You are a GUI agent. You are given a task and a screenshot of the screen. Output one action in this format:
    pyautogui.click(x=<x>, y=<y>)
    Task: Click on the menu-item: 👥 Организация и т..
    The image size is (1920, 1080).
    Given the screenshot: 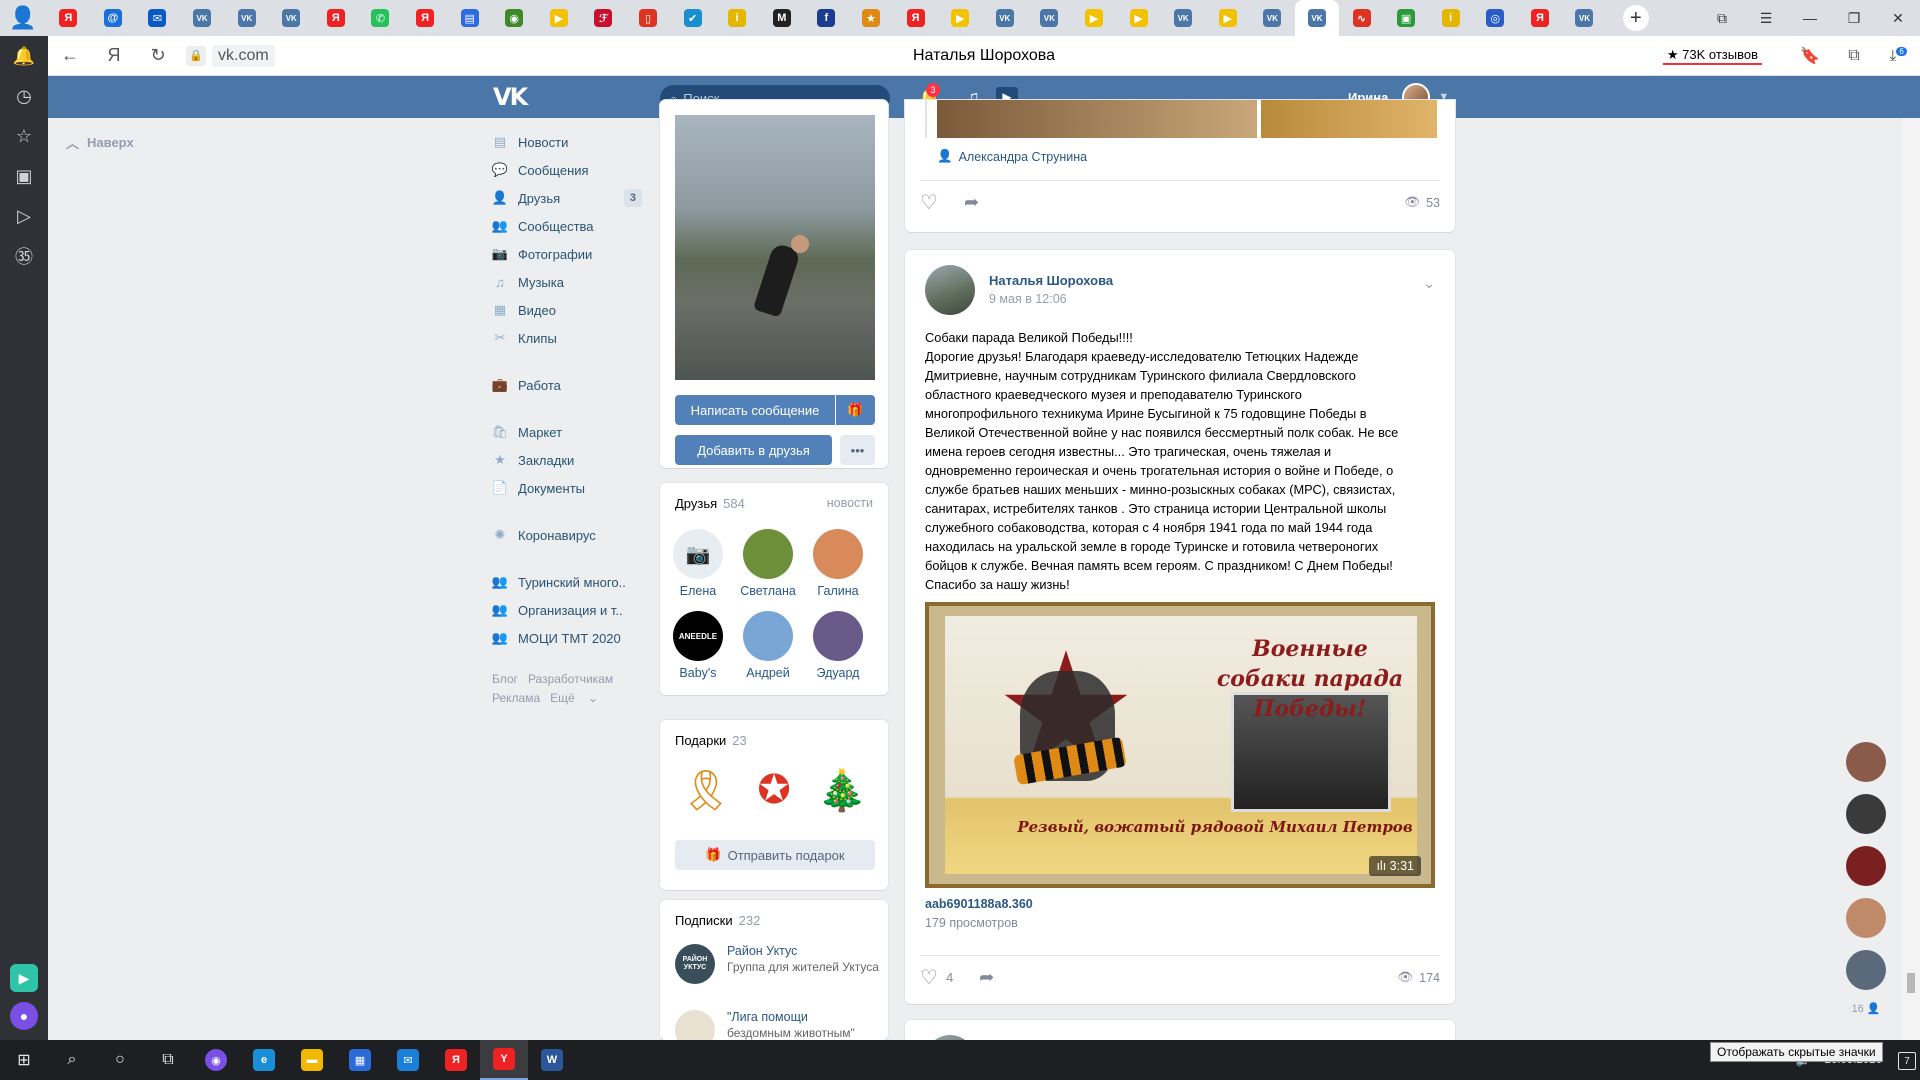 What is the action you would take?
    pyautogui.click(x=567, y=610)
    